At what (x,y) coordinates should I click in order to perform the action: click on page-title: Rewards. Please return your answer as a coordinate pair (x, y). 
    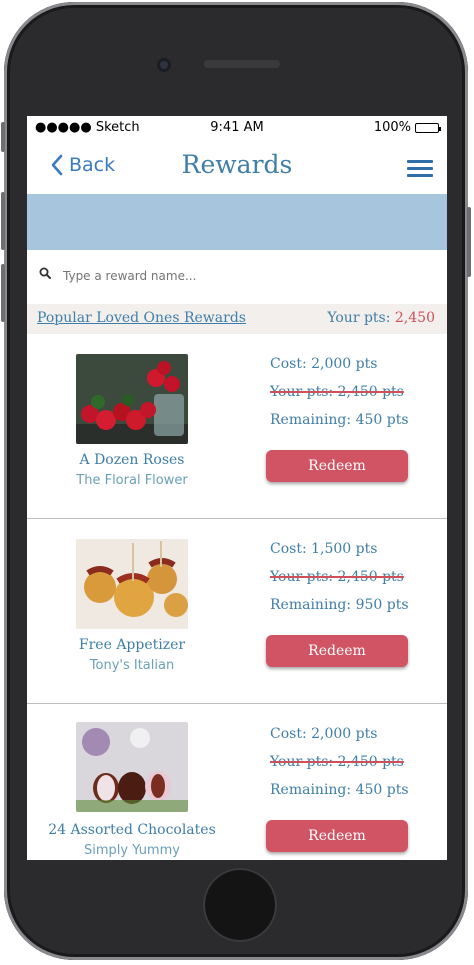
    Looking at the image, I should click on (237, 164).